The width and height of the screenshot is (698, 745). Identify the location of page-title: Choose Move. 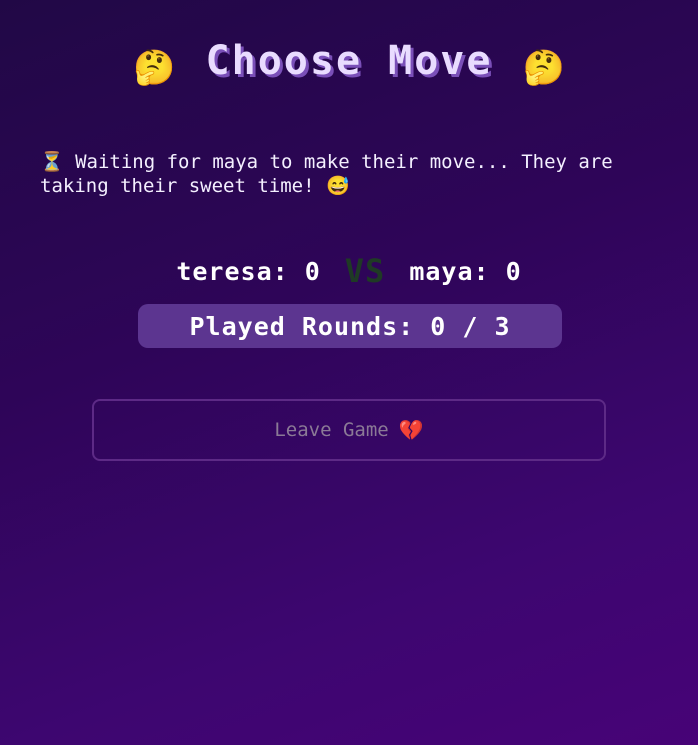
(349, 61).